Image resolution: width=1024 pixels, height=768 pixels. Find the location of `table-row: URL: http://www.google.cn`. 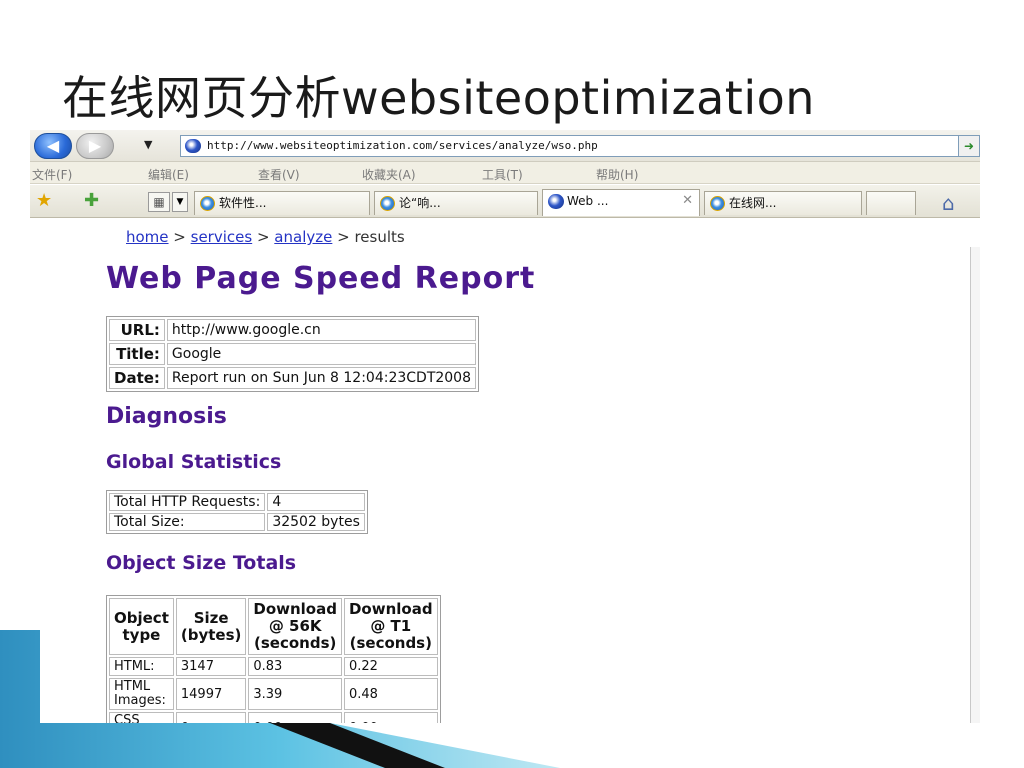

table-row: URL: http://www.google.cn is located at coordinates (293, 330).